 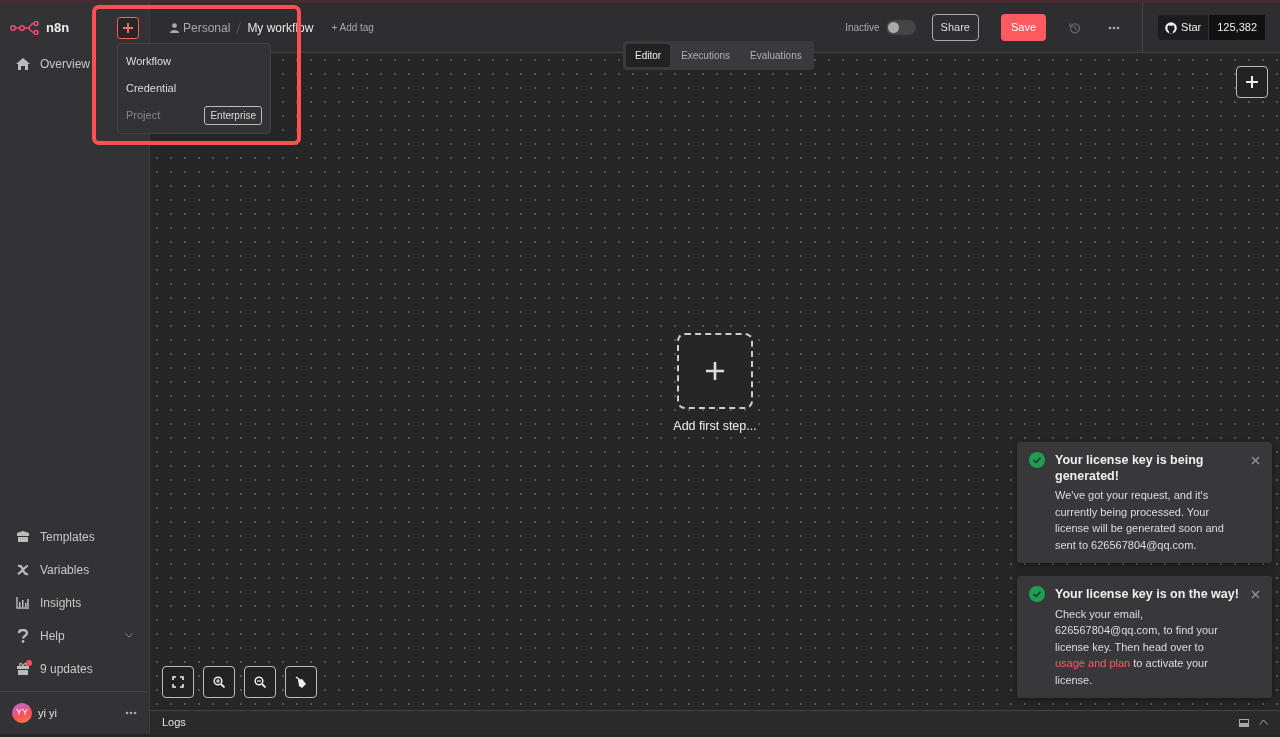 I want to click on fit-view-button, so click(x=178, y=682).